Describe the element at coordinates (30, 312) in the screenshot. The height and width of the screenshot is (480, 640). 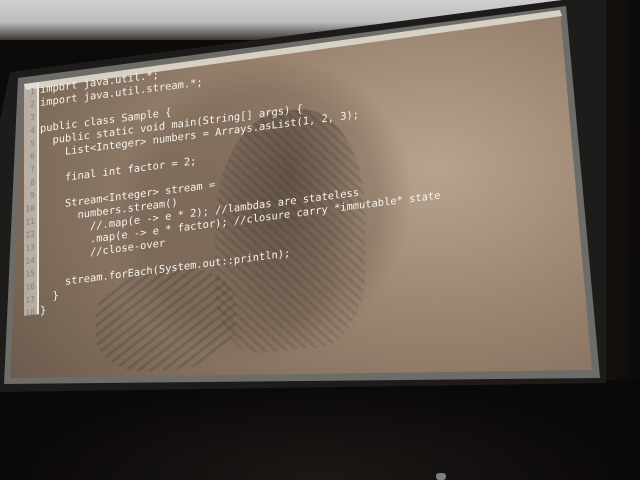
I see `line-number: 18` at that location.